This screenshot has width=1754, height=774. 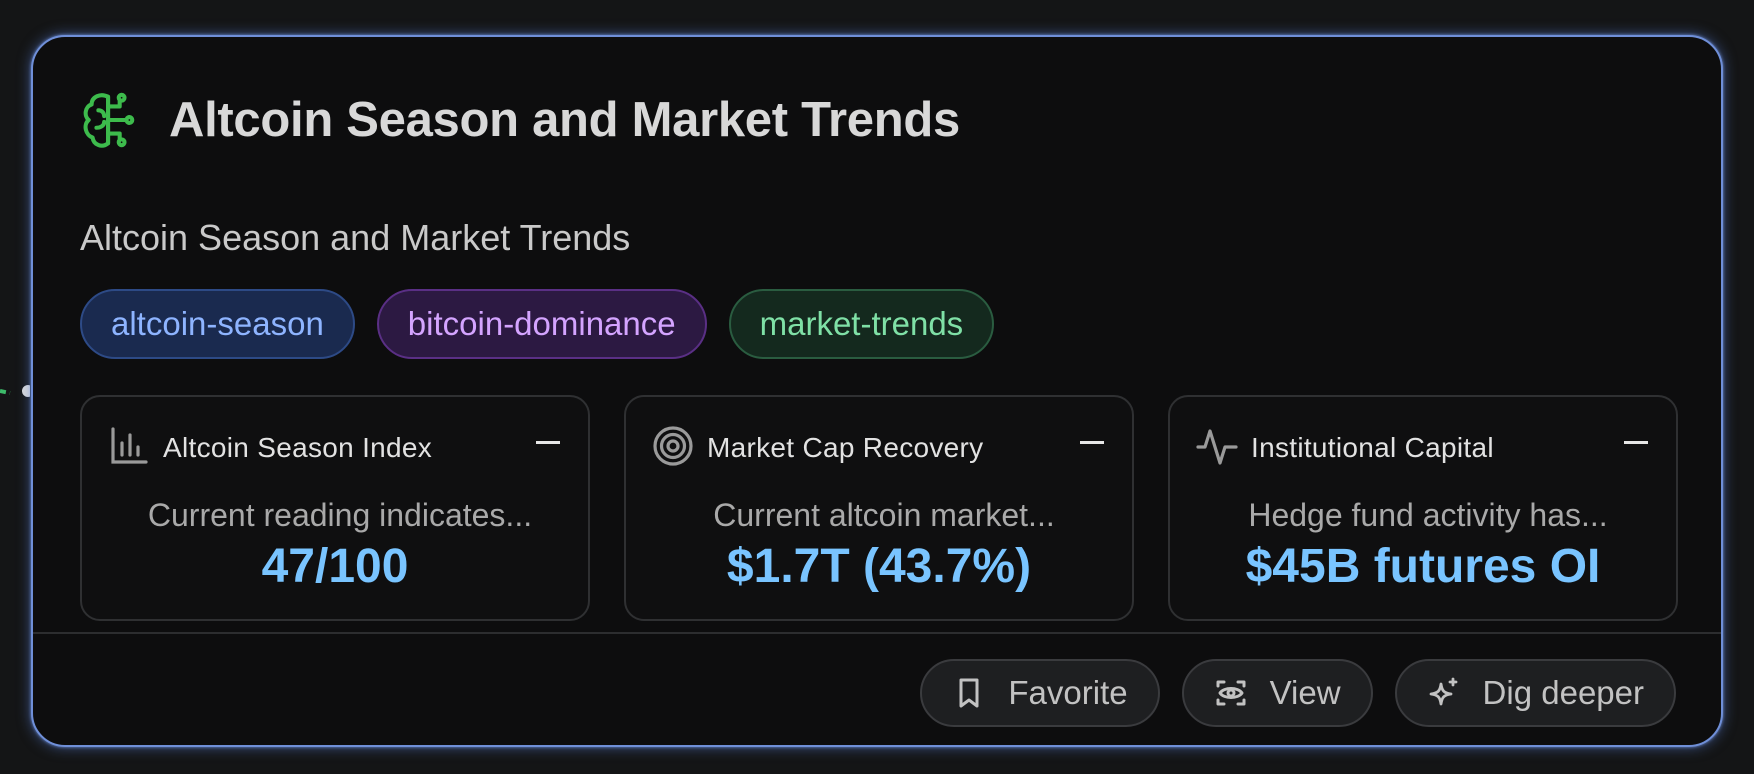 I want to click on card-subtitle: Altcoin Season and Market Trends, so click(x=355, y=237).